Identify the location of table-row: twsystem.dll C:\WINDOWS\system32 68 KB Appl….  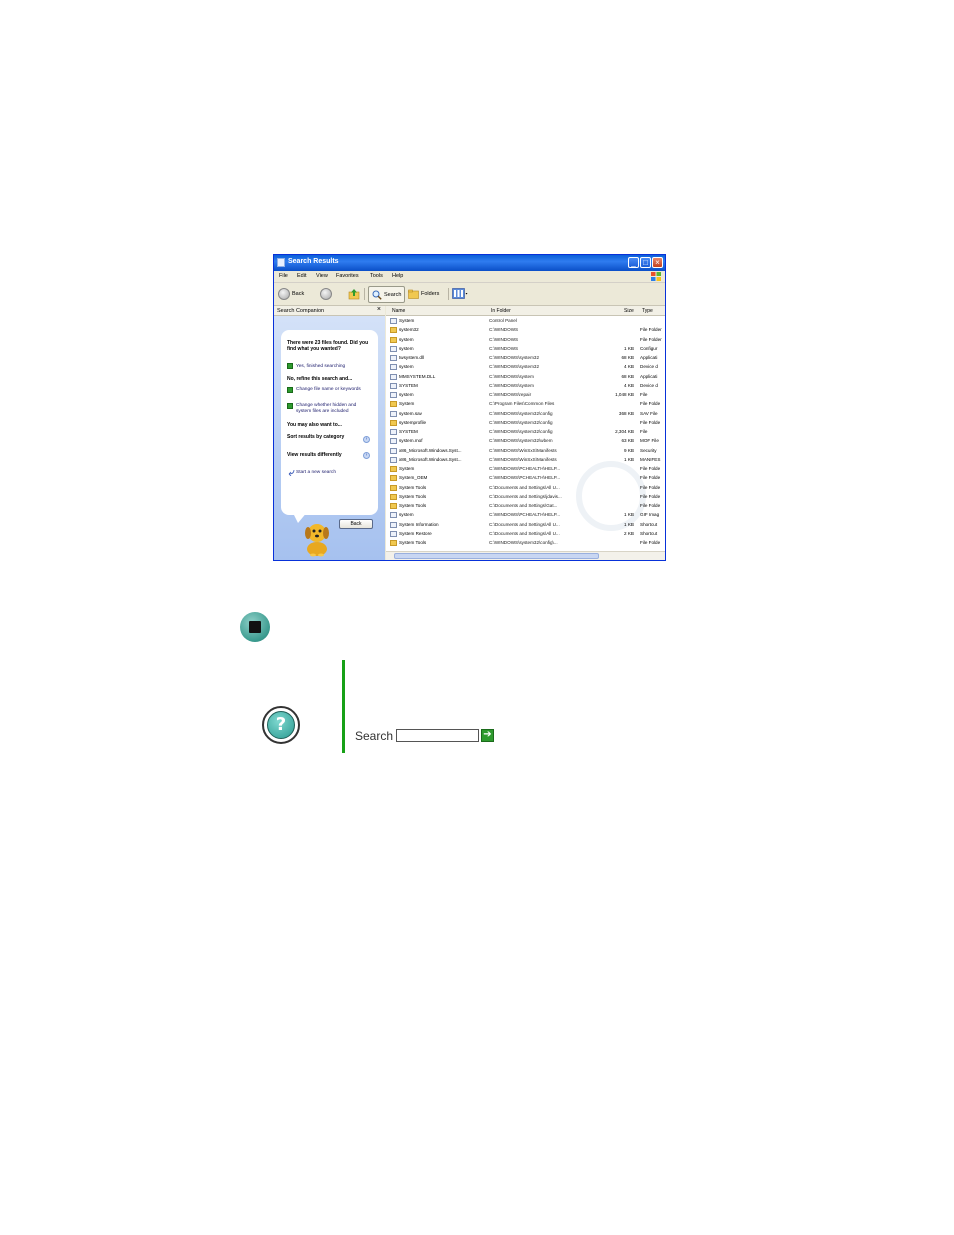
(525, 358).